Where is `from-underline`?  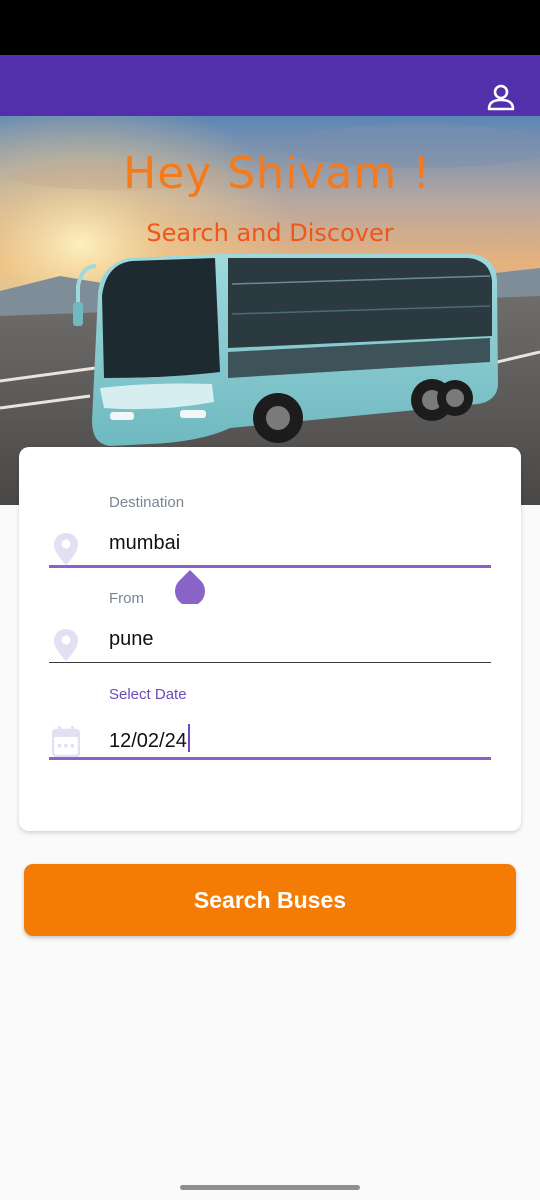 from-underline is located at coordinates (270, 662).